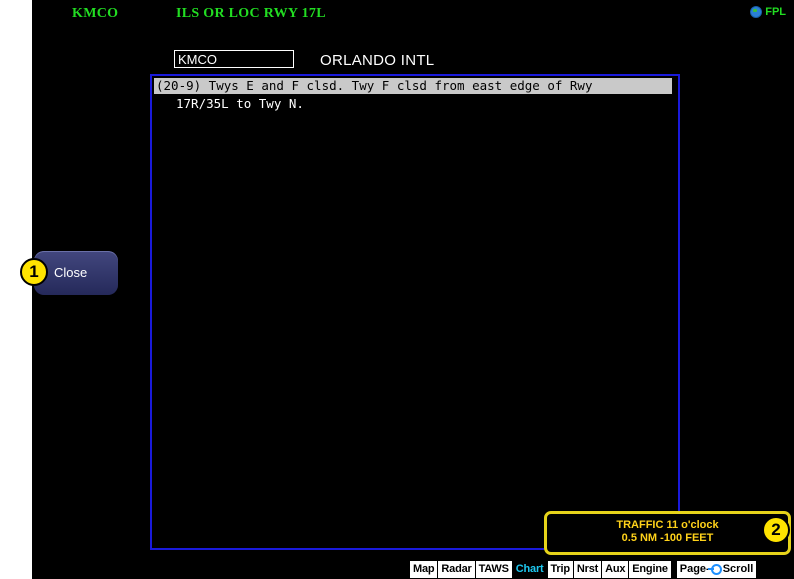 This screenshot has height=579, width=794. What do you see at coordinates (529, 569) in the screenshot?
I see `softkey-chart: Chart` at bounding box center [529, 569].